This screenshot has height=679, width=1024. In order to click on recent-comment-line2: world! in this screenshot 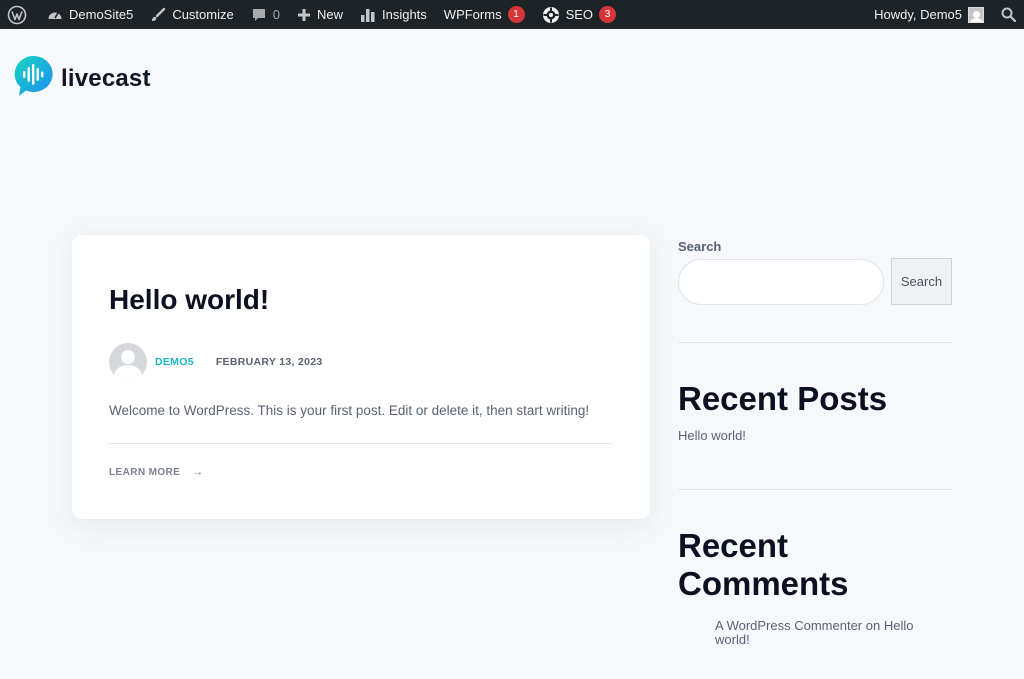, I will do `click(732, 639)`.